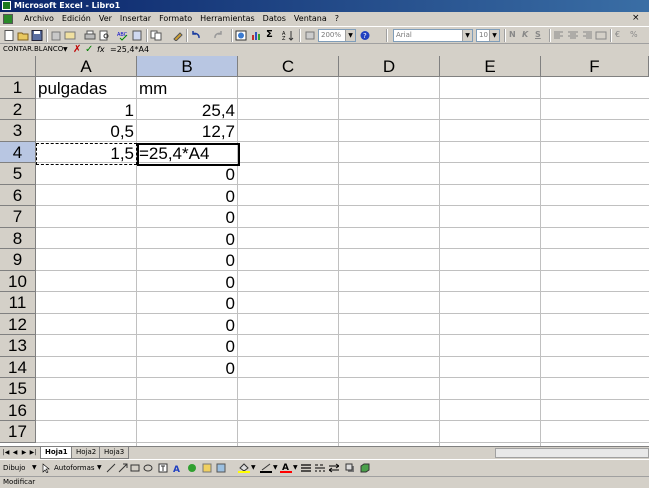 This screenshot has width=649, height=488. What do you see at coordinates (14, 468) in the screenshot?
I see `dibujo-menu: Dibujo` at bounding box center [14, 468].